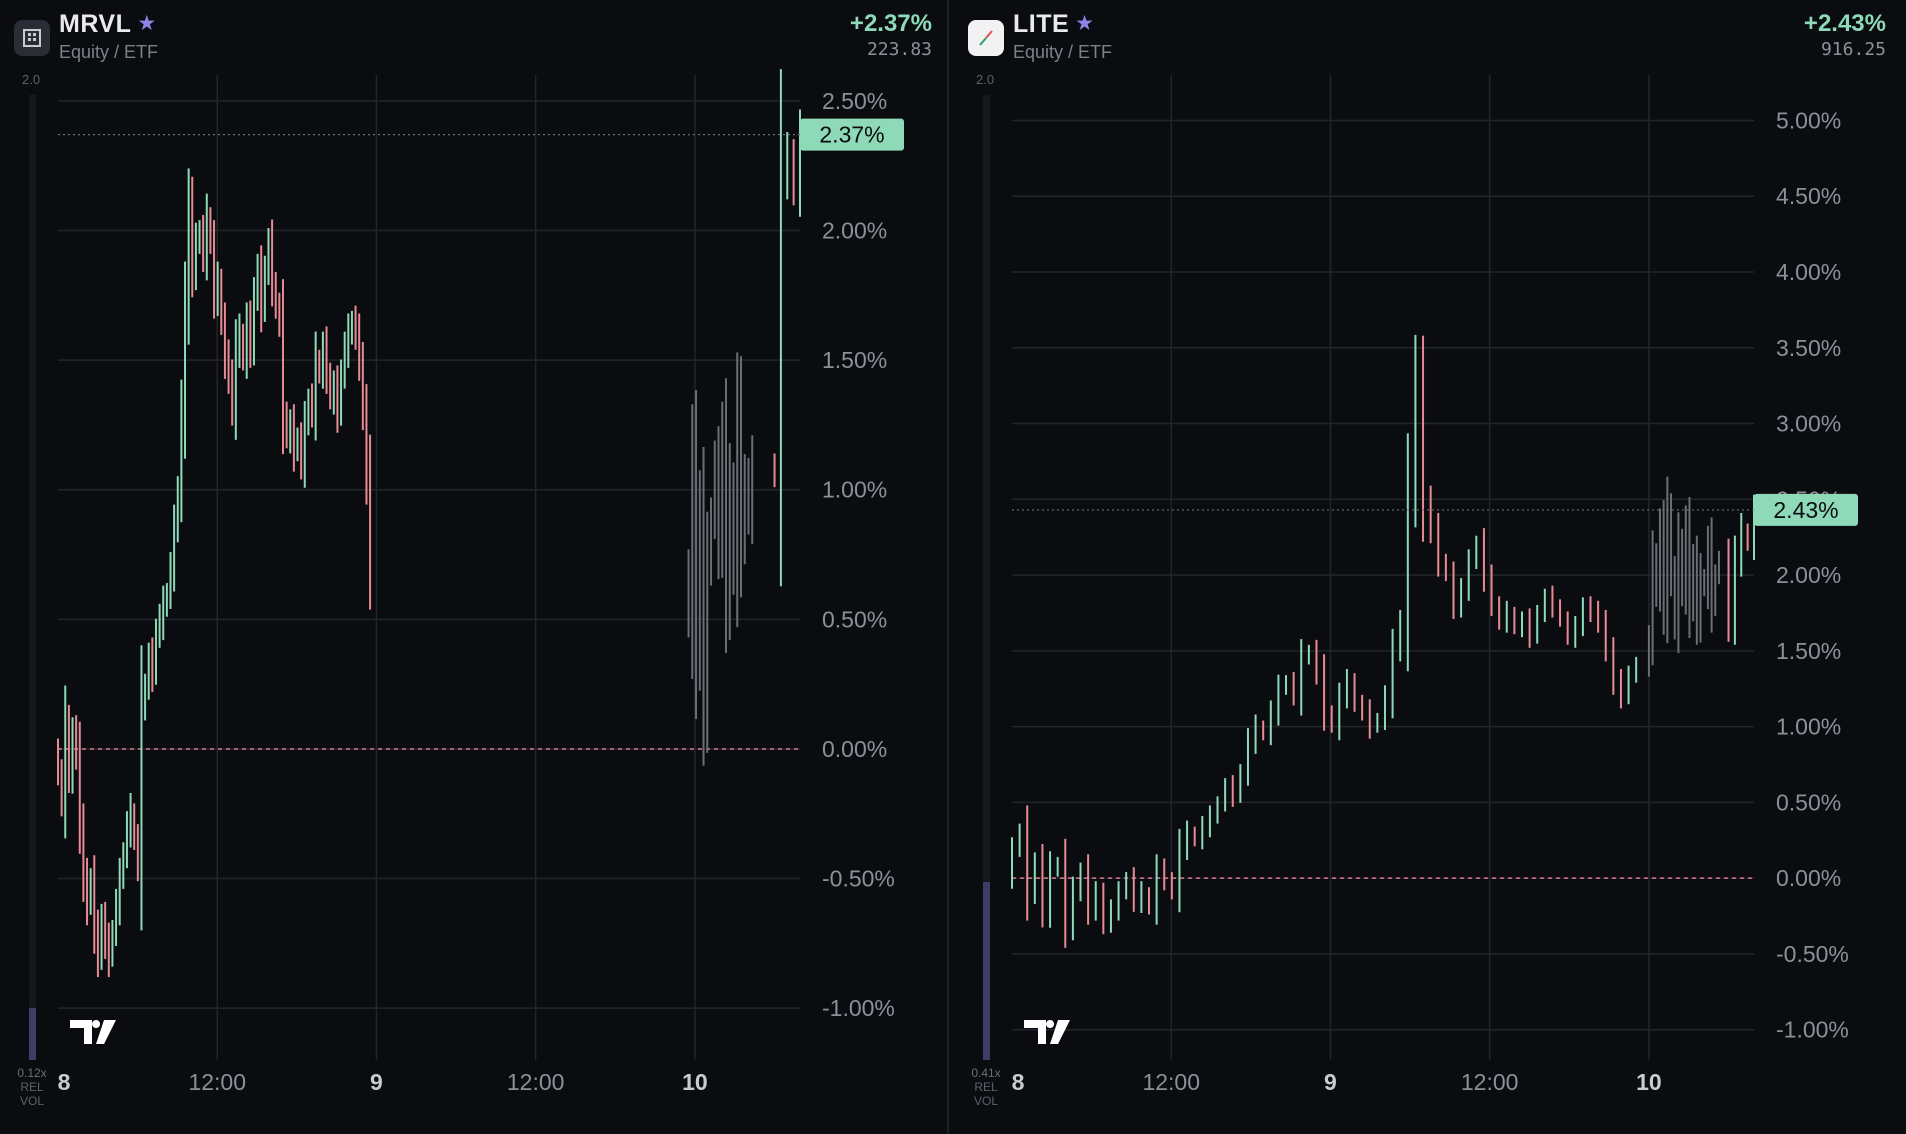  Describe the element at coordinates (32, 577) in the screenshot. I see `volume-track` at that location.